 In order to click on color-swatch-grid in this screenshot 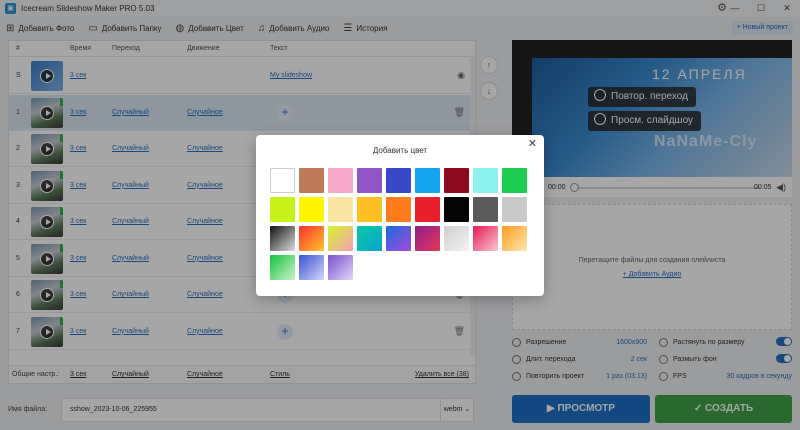, I will do `click(401, 226)`.